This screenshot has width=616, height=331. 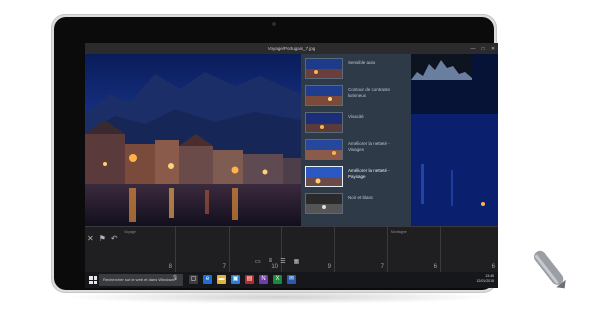 I want to click on filmstrip-tools: ✕ ⚑ ↶, so click(x=102, y=238).